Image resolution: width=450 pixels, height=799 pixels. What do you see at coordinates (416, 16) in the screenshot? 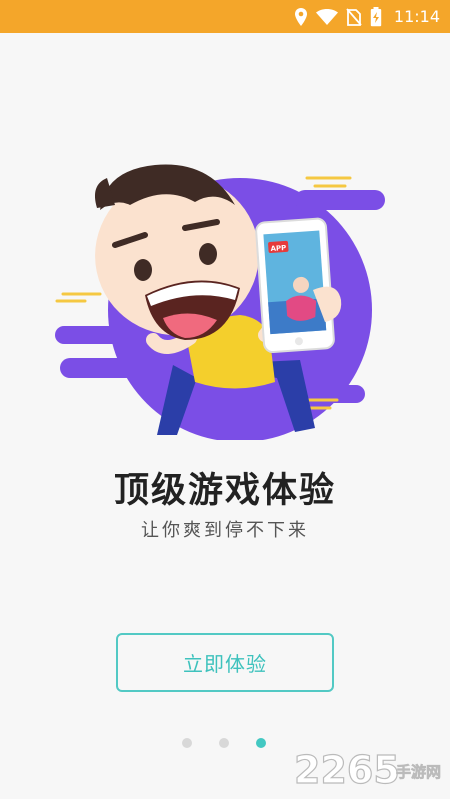
I see `status-time: 11:14` at bounding box center [416, 16].